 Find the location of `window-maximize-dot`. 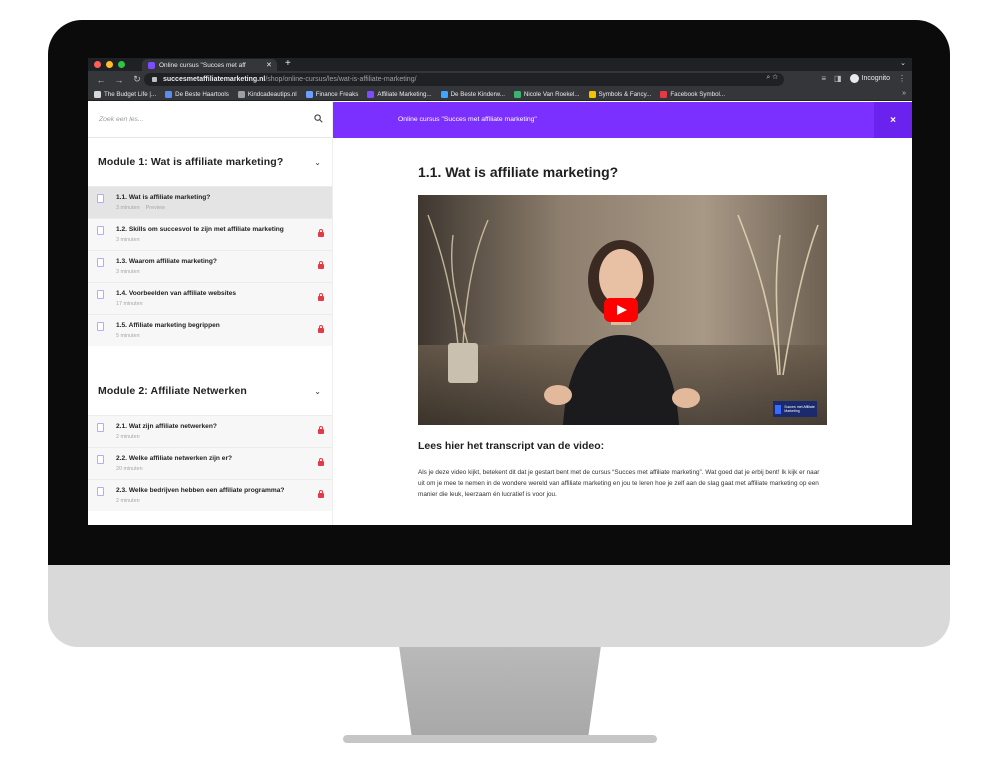

window-maximize-dot is located at coordinates (121, 64).